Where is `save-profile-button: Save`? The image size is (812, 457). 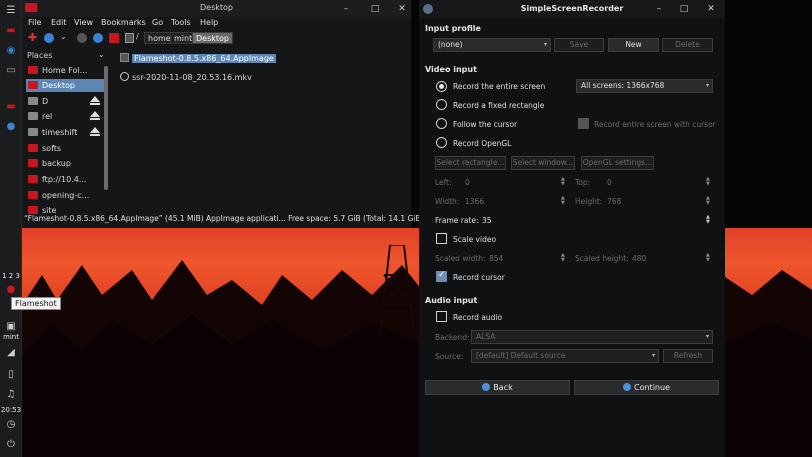 save-profile-button: Save is located at coordinates (579, 45).